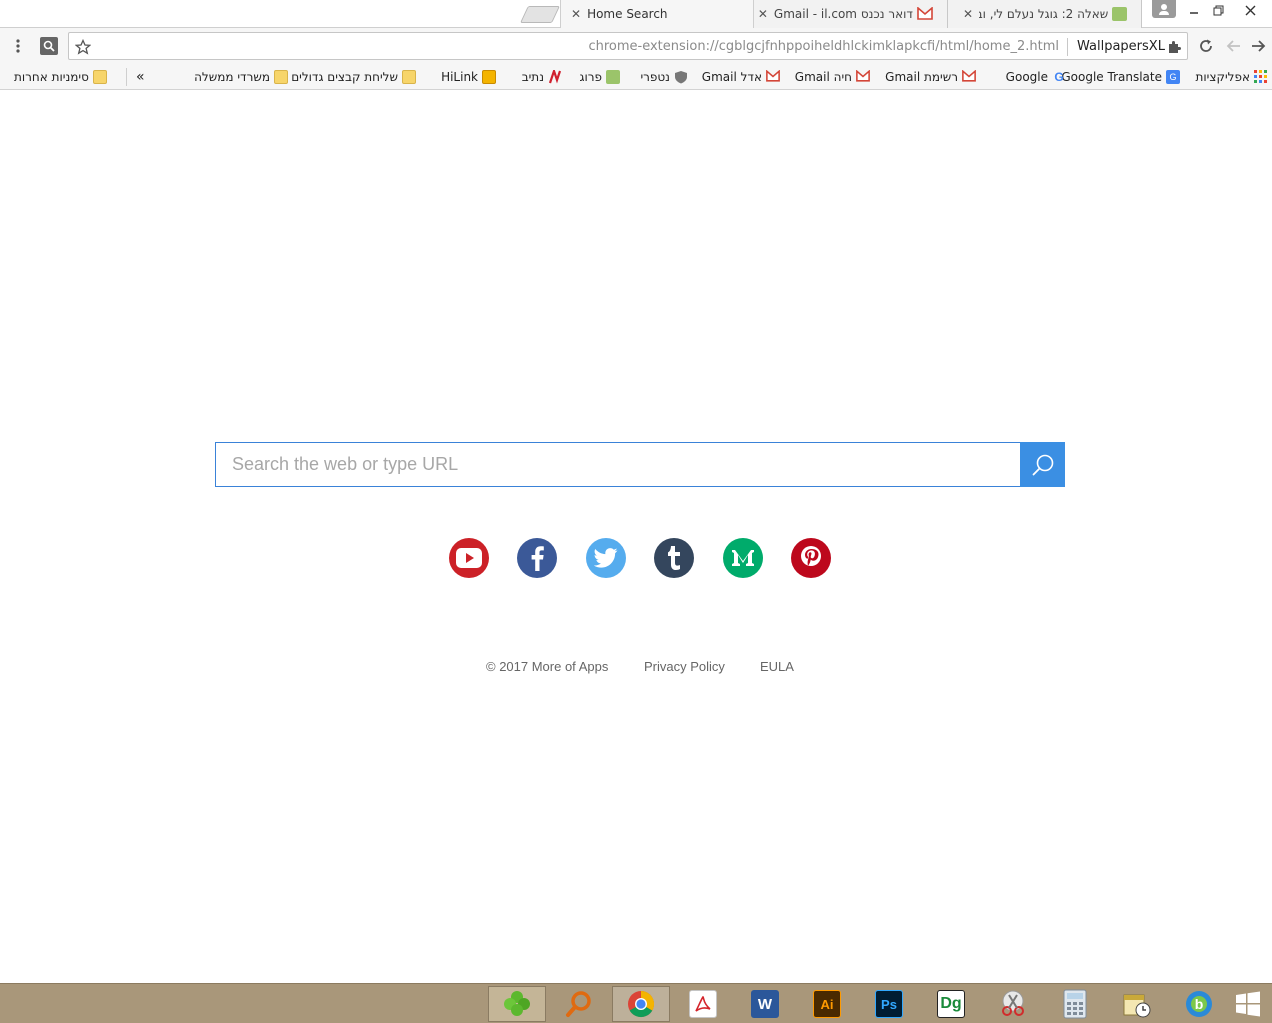 This screenshot has width=1272, height=1023. I want to click on medium-link, so click(743, 558).